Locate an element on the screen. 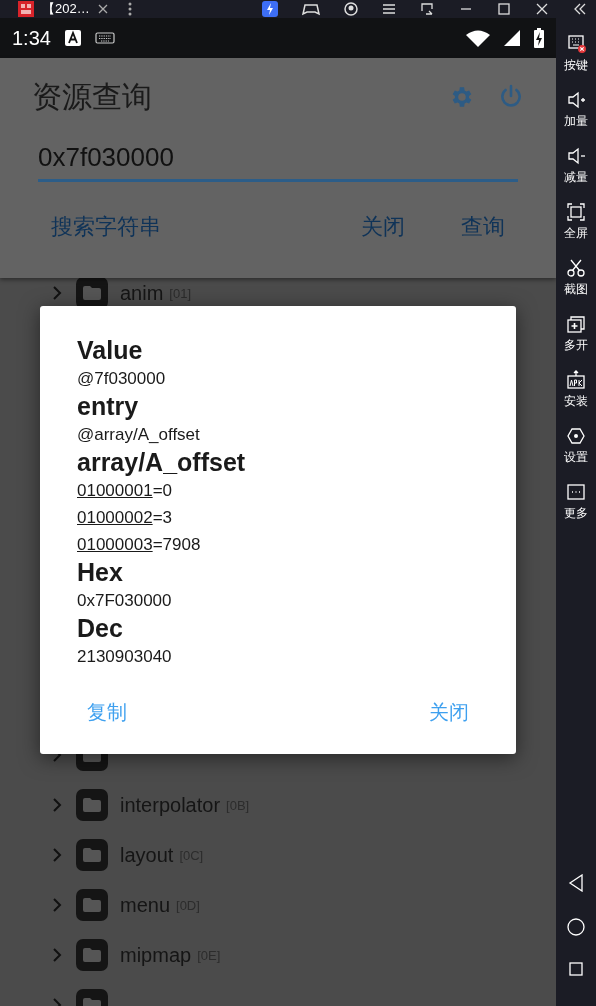 Image resolution: width=596 pixels, height=1006 pixels. app-logo-icon is located at coordinates (26, 9).